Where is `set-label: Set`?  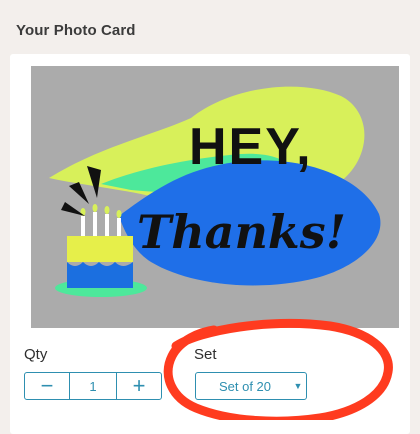 set-label: Set is located at coordinates (205, 354).